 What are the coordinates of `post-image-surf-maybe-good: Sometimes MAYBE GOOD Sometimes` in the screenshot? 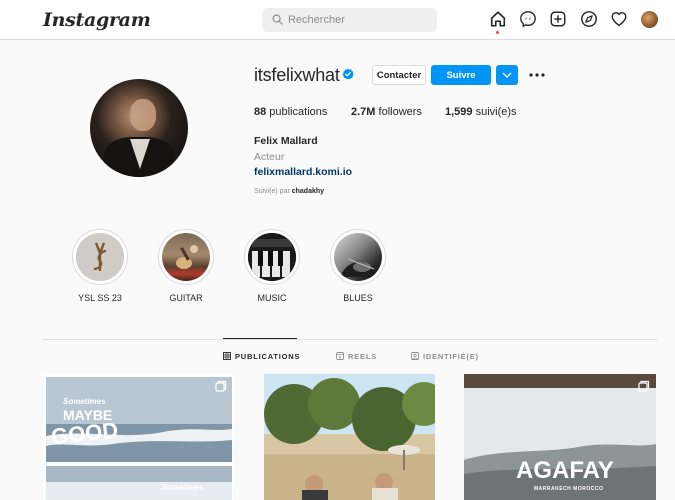 It's located at (138, 437).